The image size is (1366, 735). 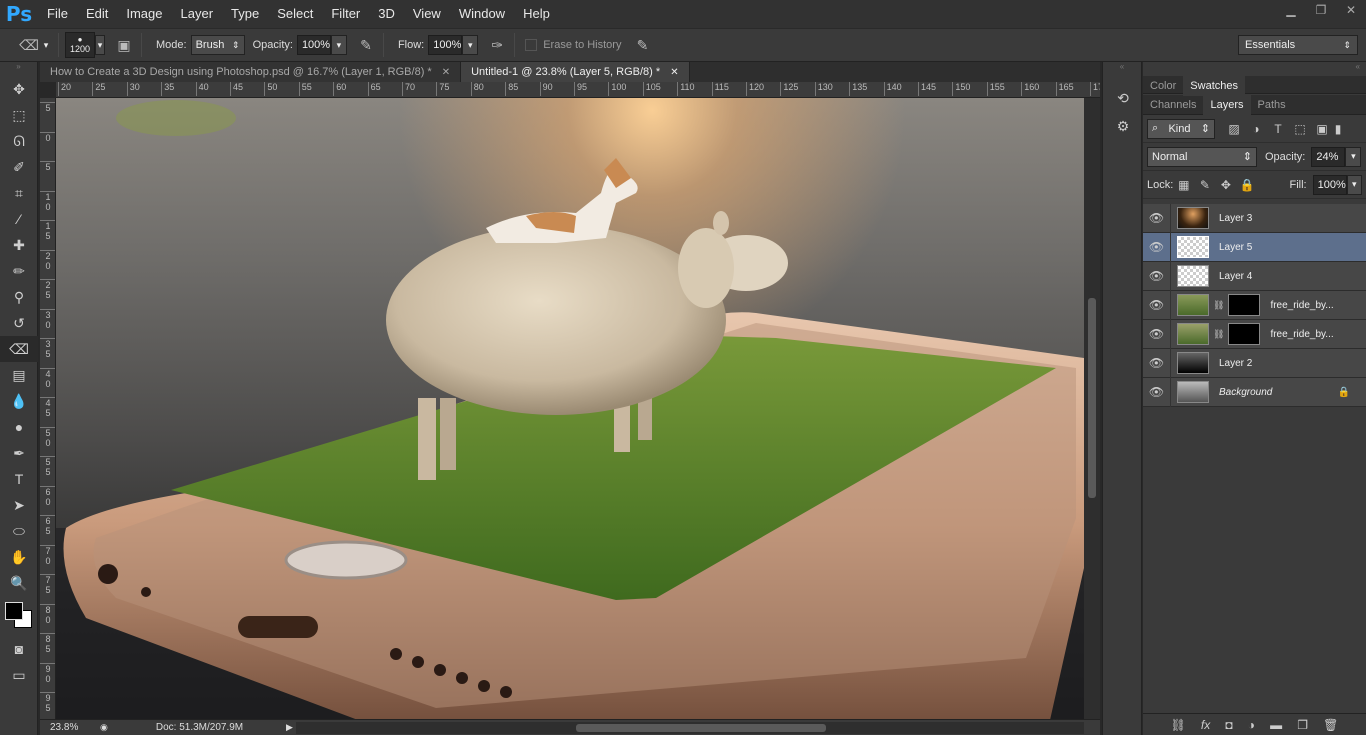 I want to click on layer-row-layer-3: 👁 Layer 3, so click(x=1254, y=218).